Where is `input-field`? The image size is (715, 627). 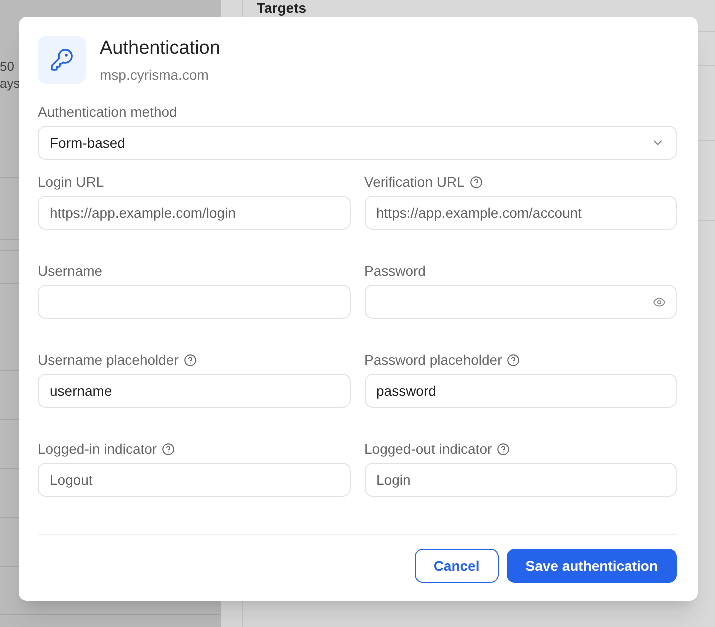 input-field is located at coordinates (194, 302).